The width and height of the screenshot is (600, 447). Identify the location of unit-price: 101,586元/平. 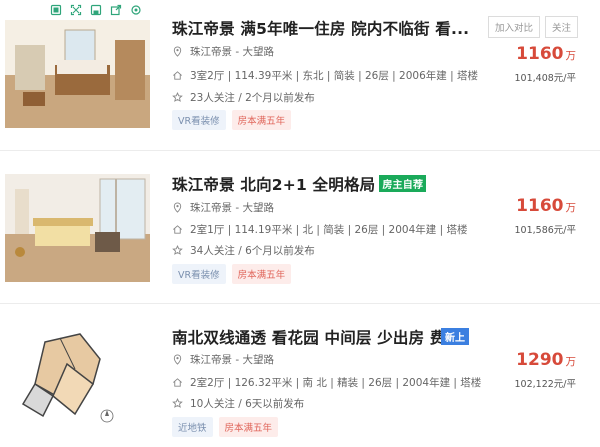
(545, 230).